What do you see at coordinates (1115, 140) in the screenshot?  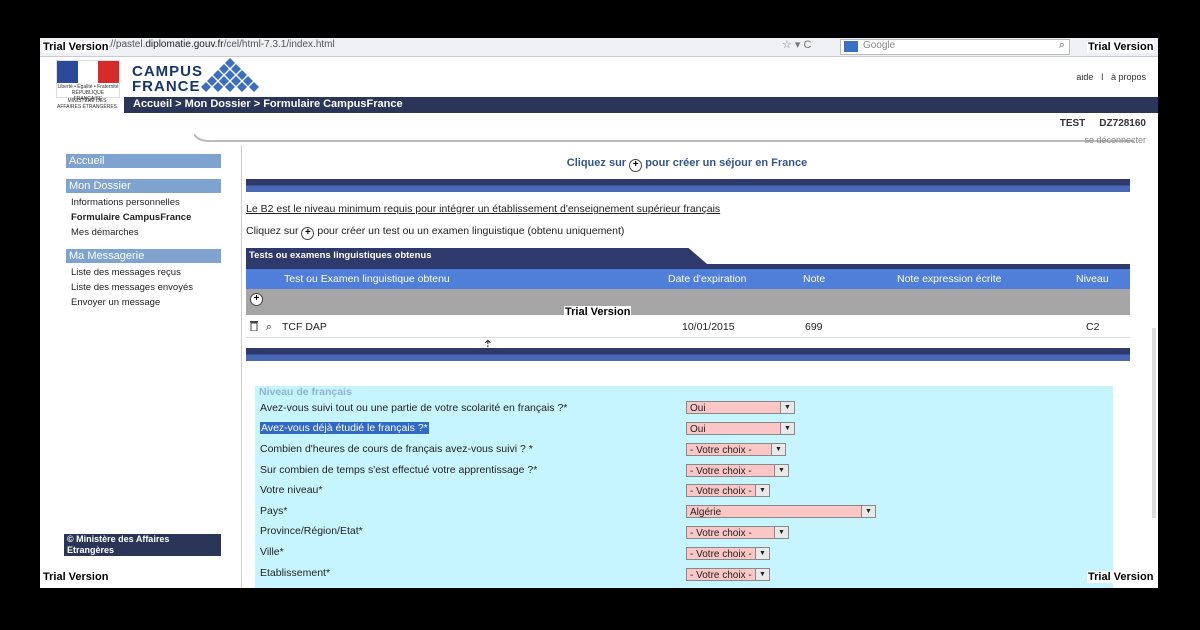 I see `logout-link: se déconnecter` at bounding box center [1115, 140].